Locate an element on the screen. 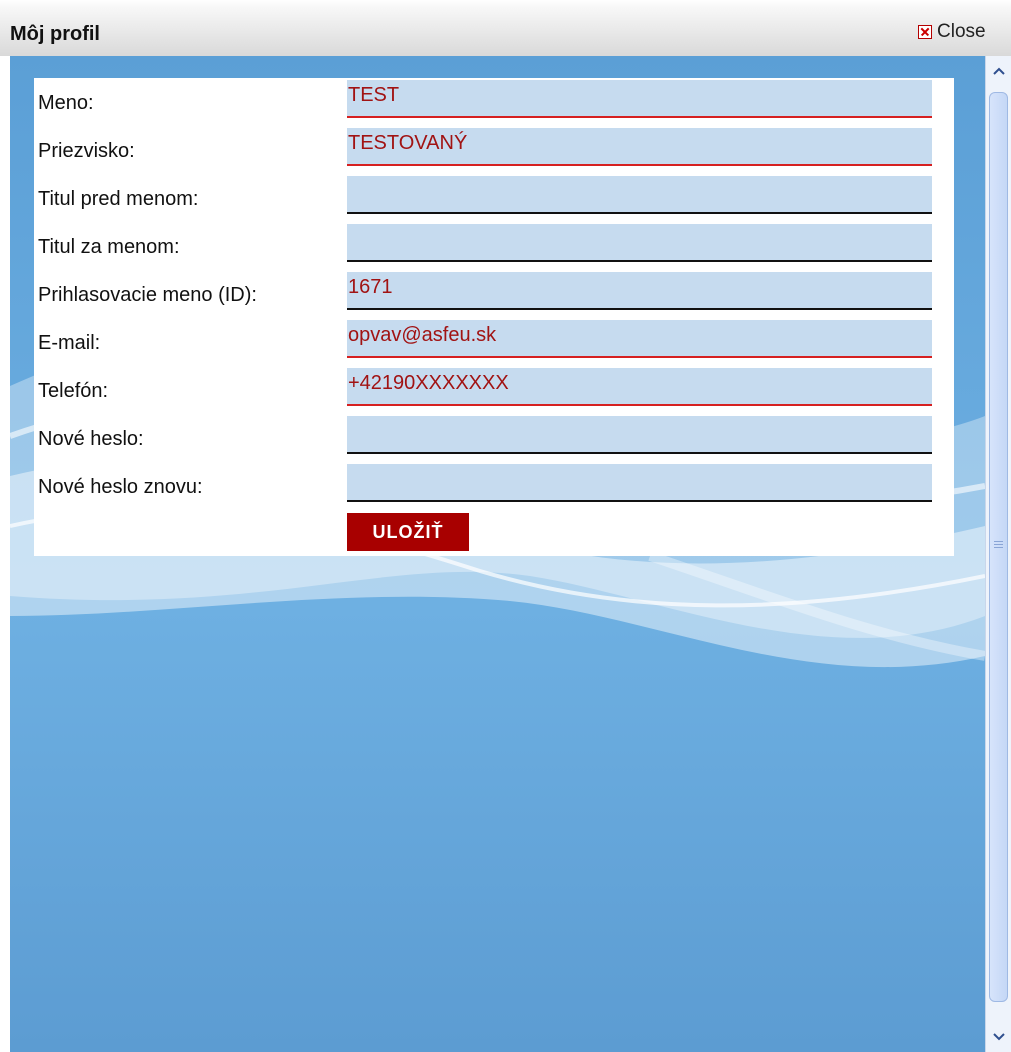 This screenshot has height=1052, width=1011. email-input: opvav@asfeu.sk is located at coordinates (639, 339).